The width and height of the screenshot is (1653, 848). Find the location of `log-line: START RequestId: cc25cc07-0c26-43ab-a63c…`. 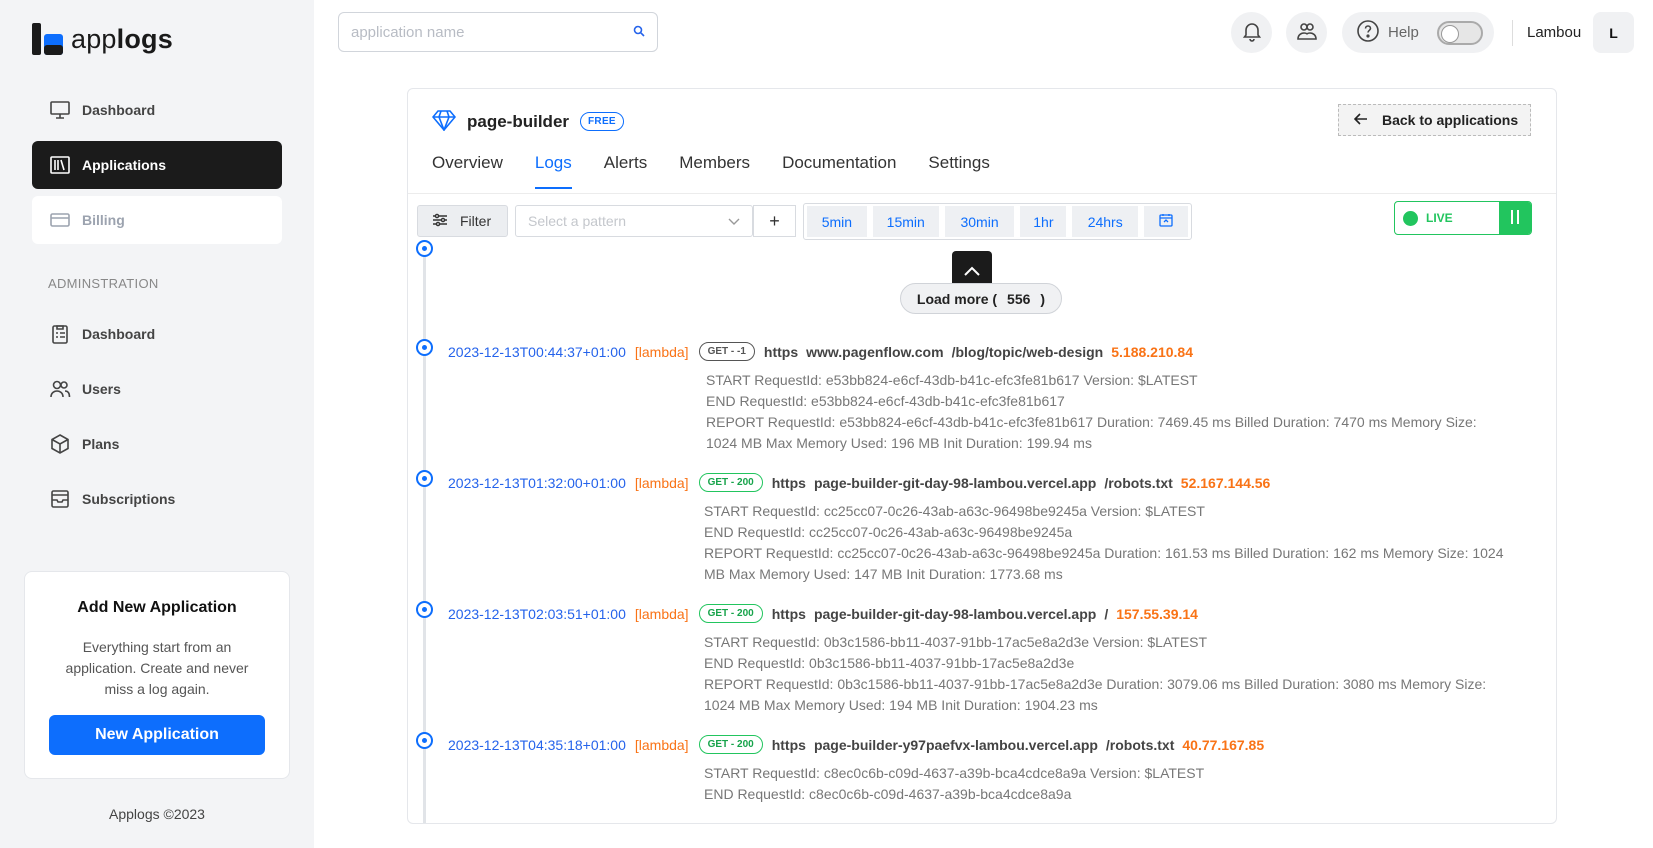

log-line: START RequestId: cc25cc07-0c26-43ab-a63c… is located at coordinates (954, 511).